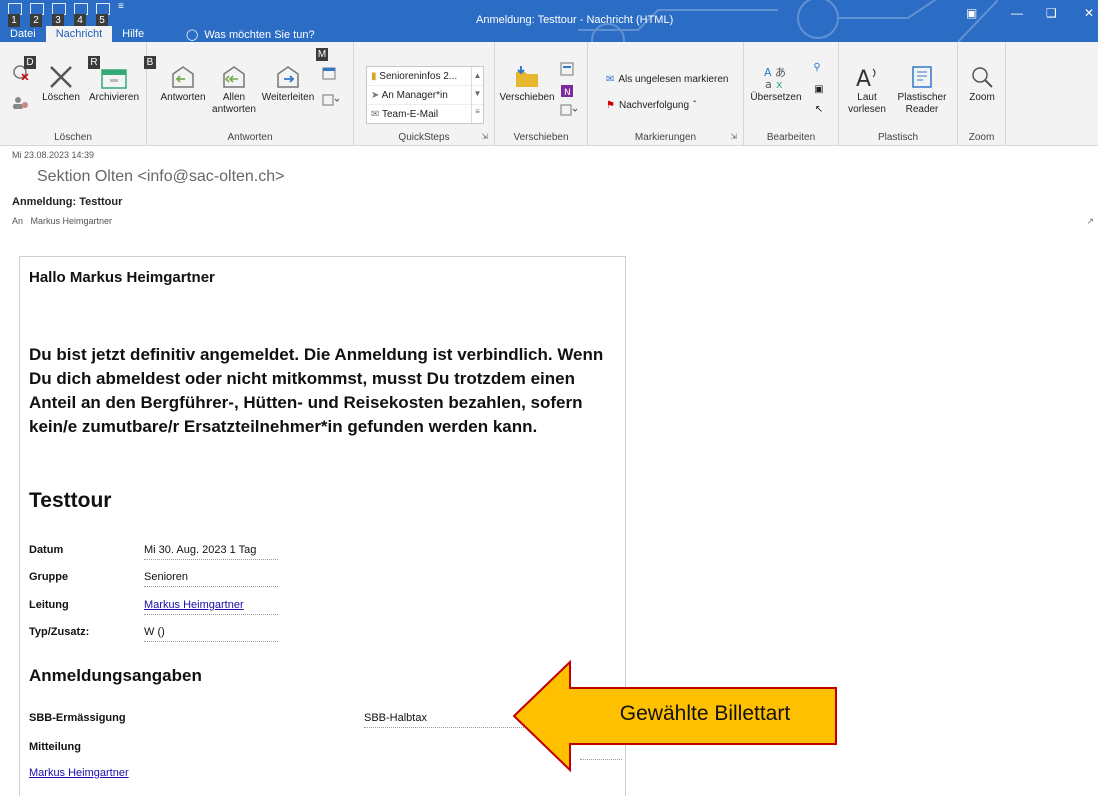  What do you see at coordinates (60, 14) in the screenshot?
I see `qat-reply-all: 3` at bounding box center [60, 14].